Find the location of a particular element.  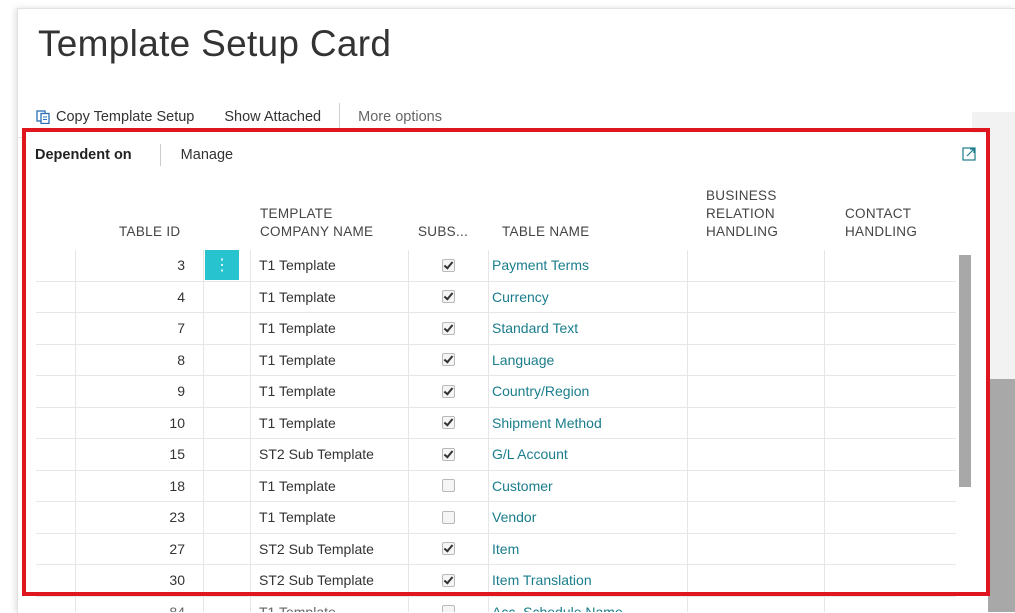

more-options-button: More options is located at coordinates (400, 117).